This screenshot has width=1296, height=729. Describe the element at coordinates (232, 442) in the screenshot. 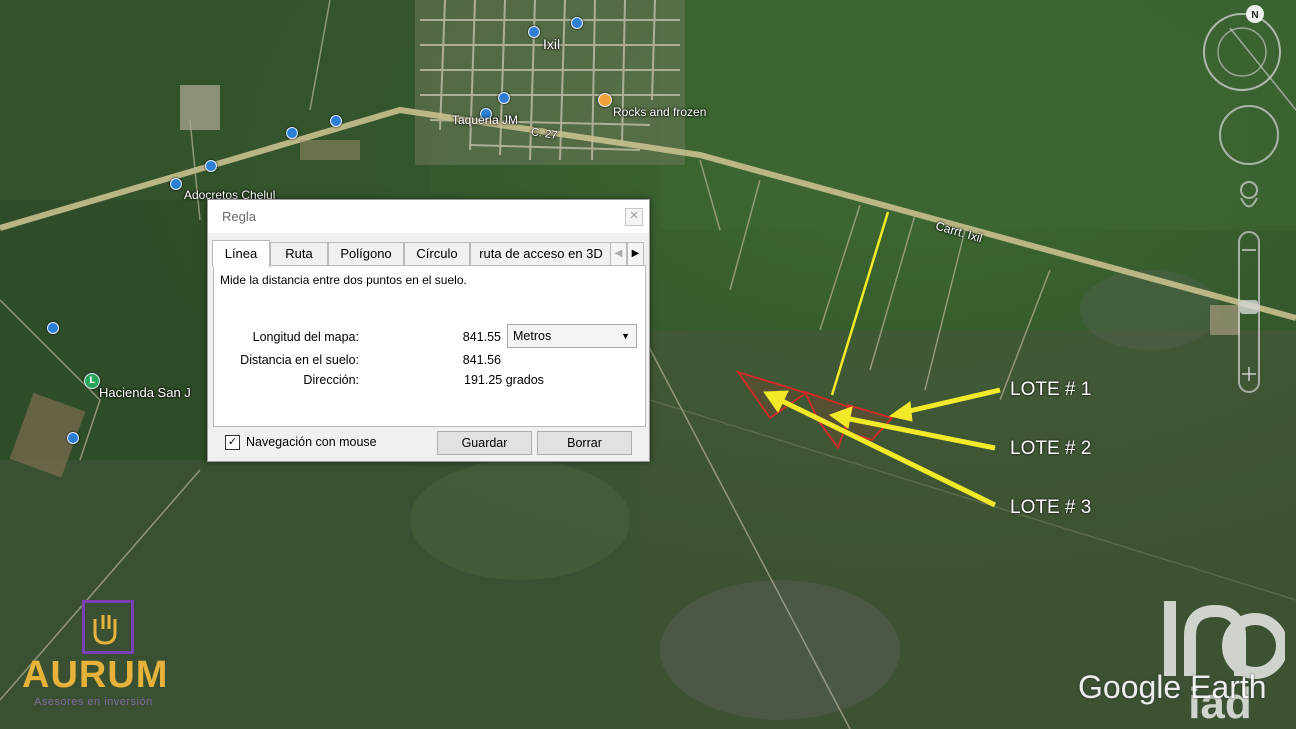

I see `mouse-nav-checkbox: ✓` at that location.